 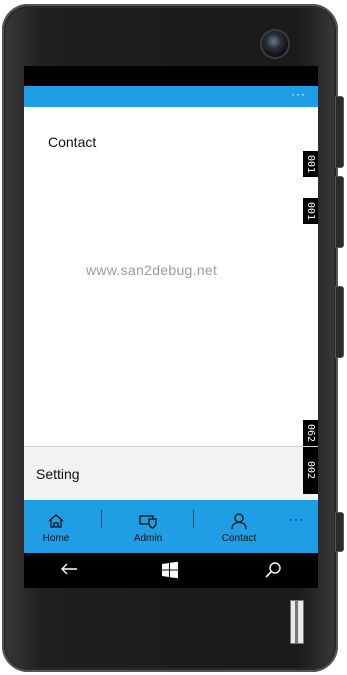 I want to click on nav-item-home-label: Home, so click(x=56, y=538).